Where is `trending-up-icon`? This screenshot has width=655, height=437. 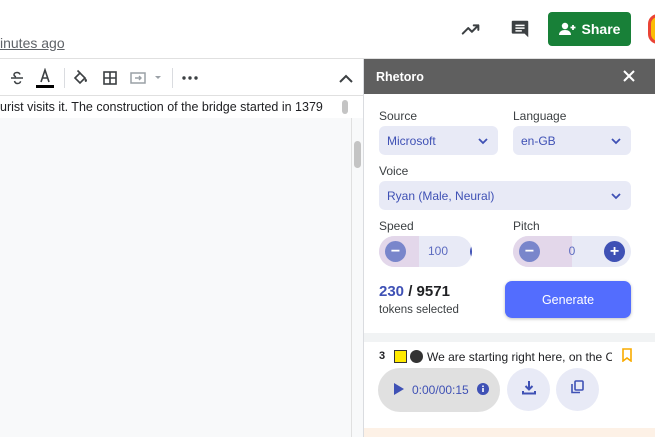 trending-up-icon is located at coordinates (471, 29).